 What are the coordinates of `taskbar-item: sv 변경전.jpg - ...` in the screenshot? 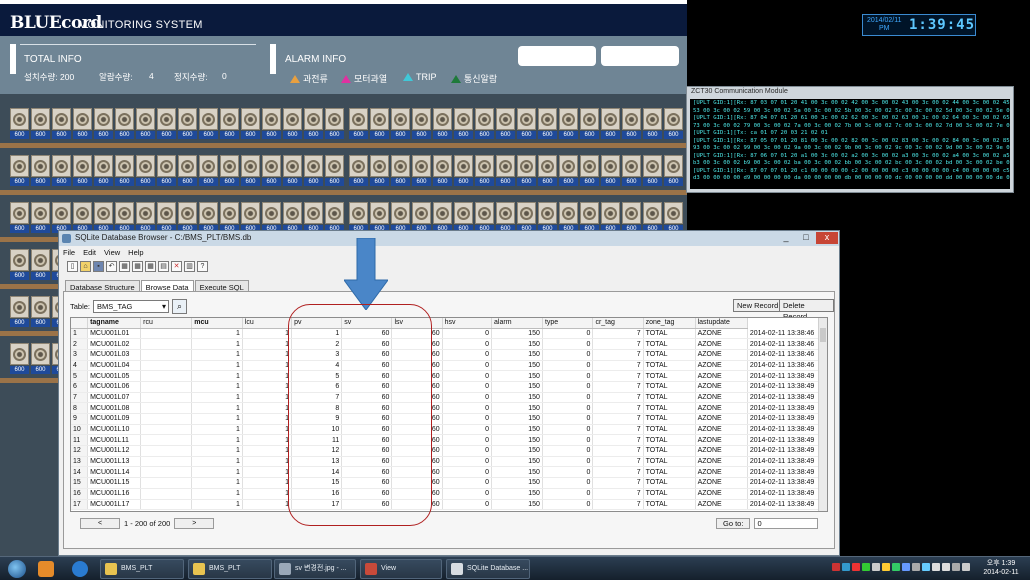 It's located at (315, 569).